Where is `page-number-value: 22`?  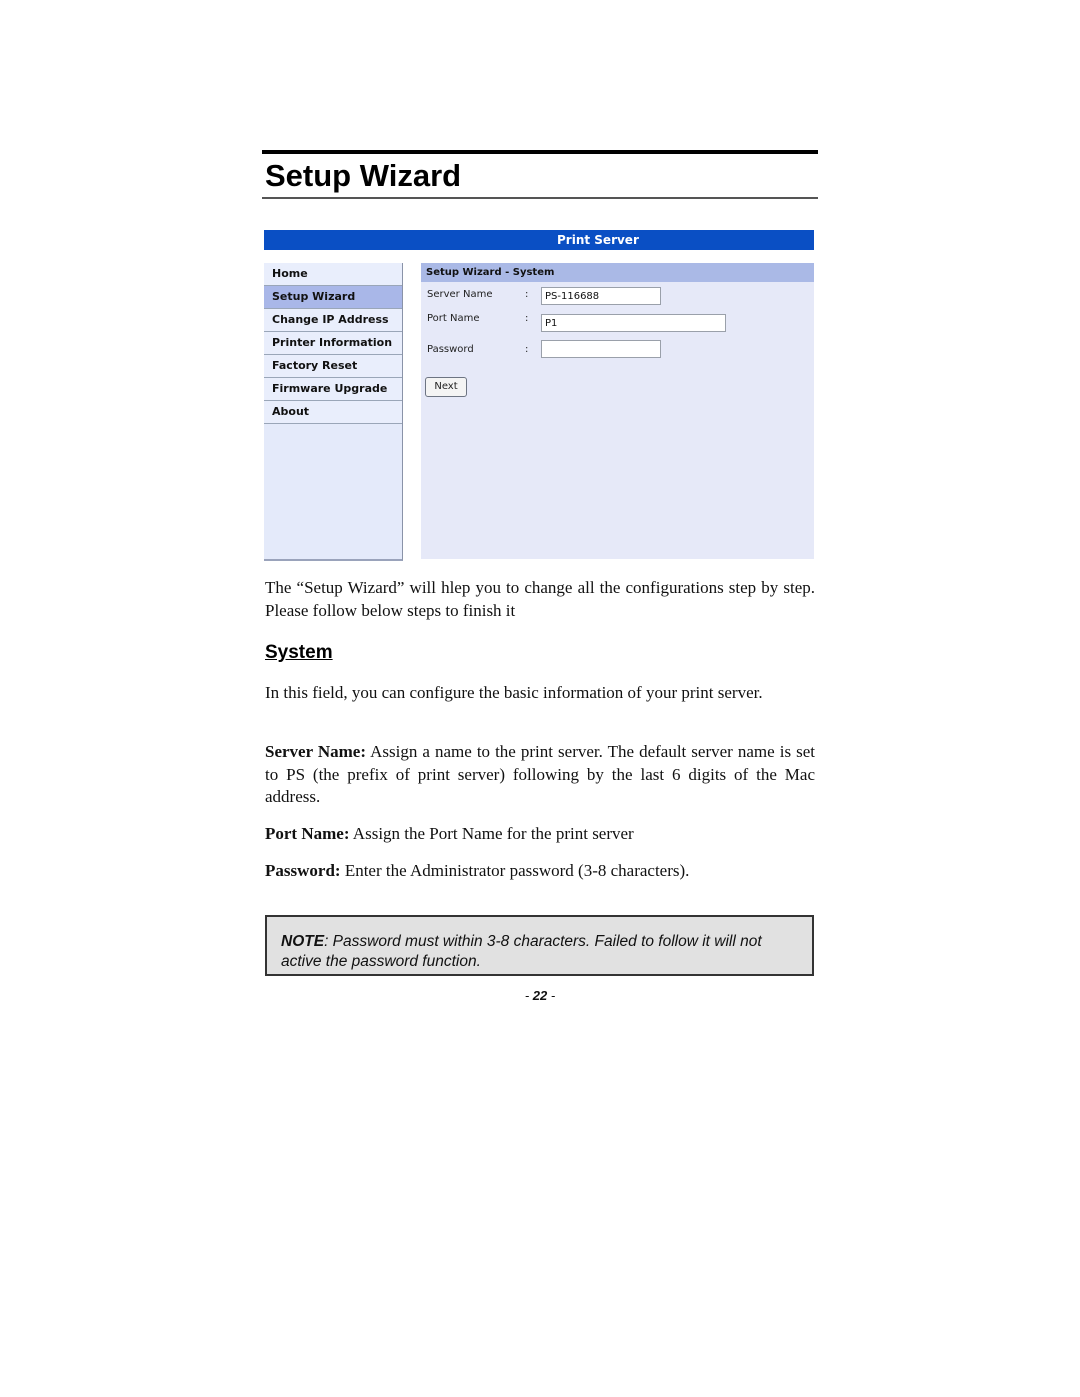
page-number-value: 22 is located at coordinates (540, 995).